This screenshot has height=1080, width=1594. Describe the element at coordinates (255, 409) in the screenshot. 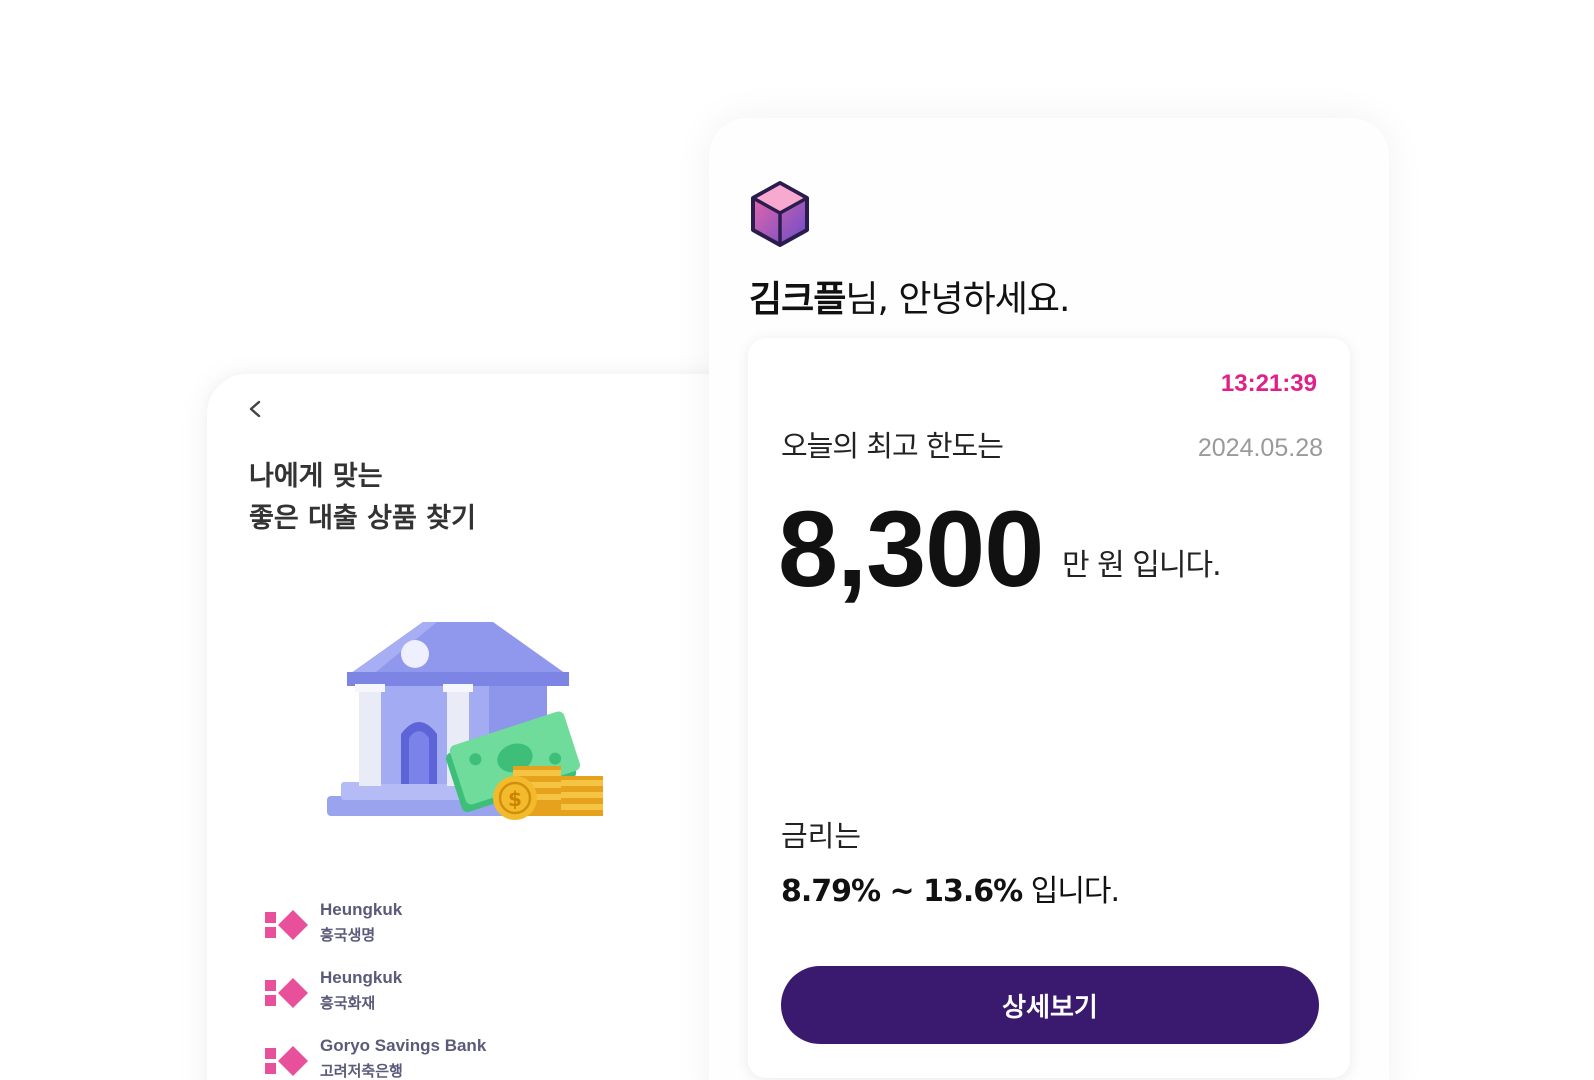

I see `chevron-left-icon` at that location.